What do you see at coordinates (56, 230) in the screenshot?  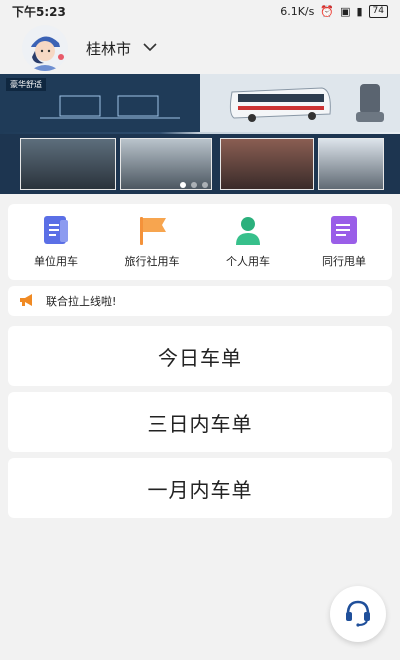 I see `document-icon` at bounding box center [56, 230].